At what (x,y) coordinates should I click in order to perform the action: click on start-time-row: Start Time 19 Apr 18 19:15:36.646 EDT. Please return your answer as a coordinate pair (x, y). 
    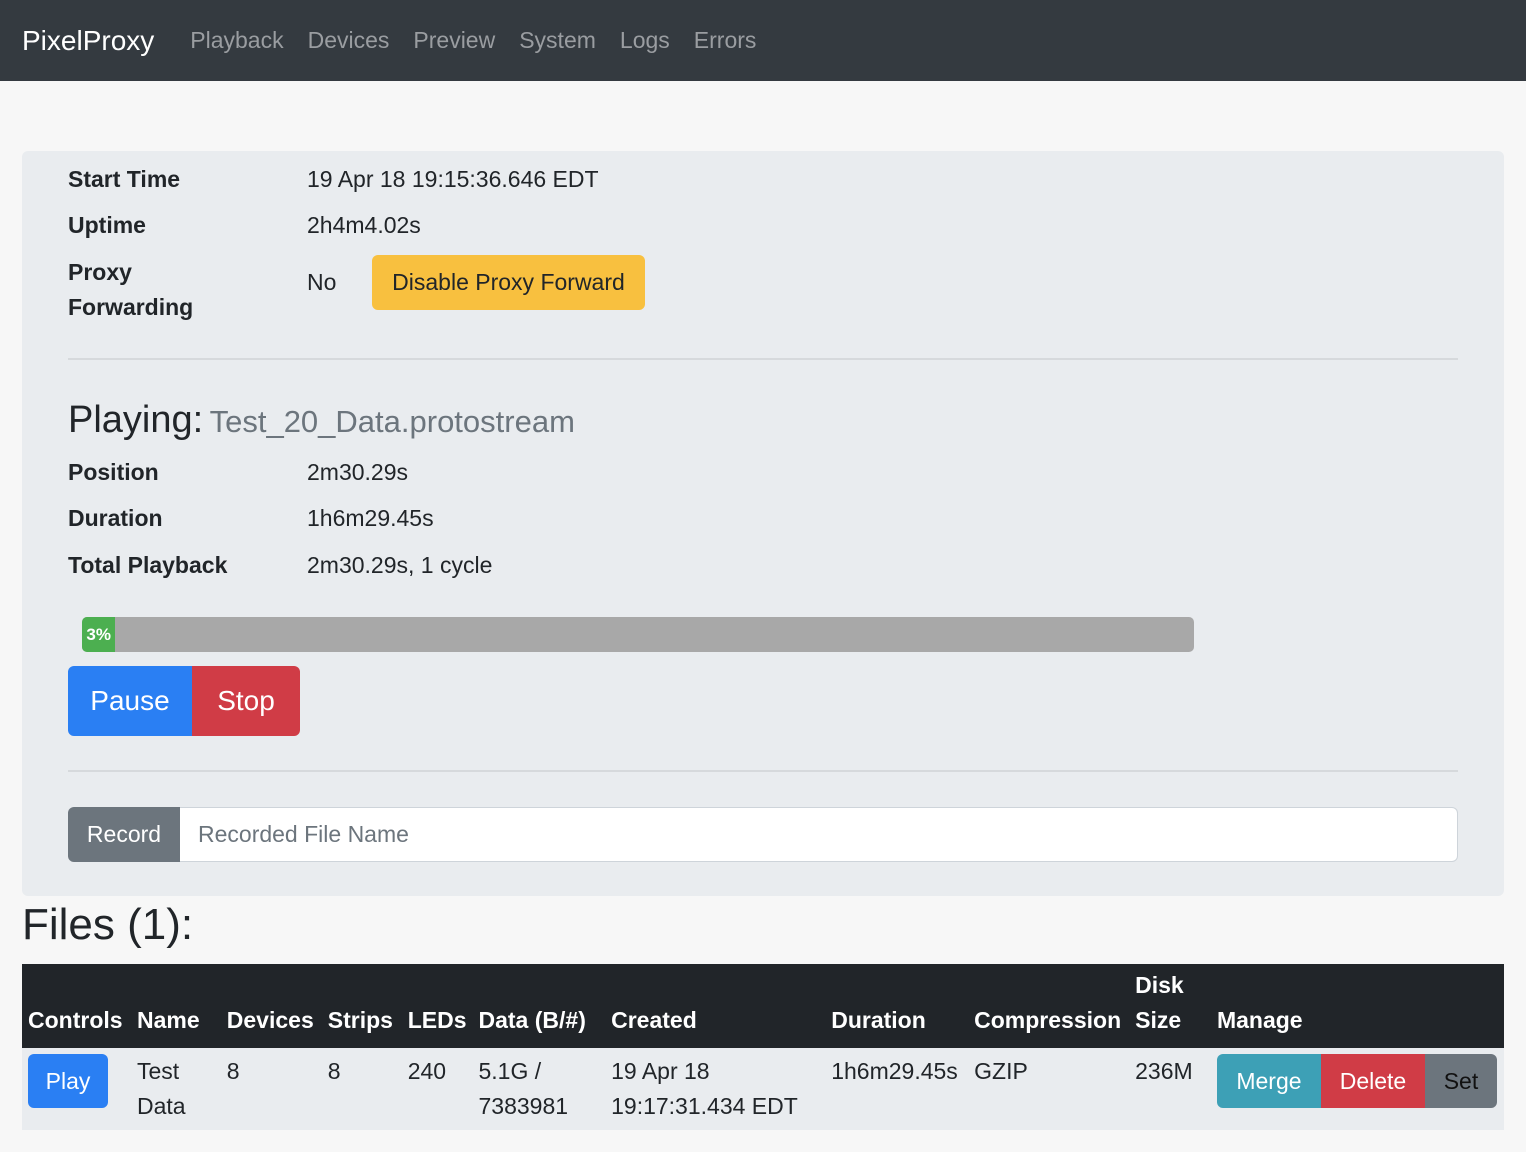
    Looking at the image, I should click on (333, 179).